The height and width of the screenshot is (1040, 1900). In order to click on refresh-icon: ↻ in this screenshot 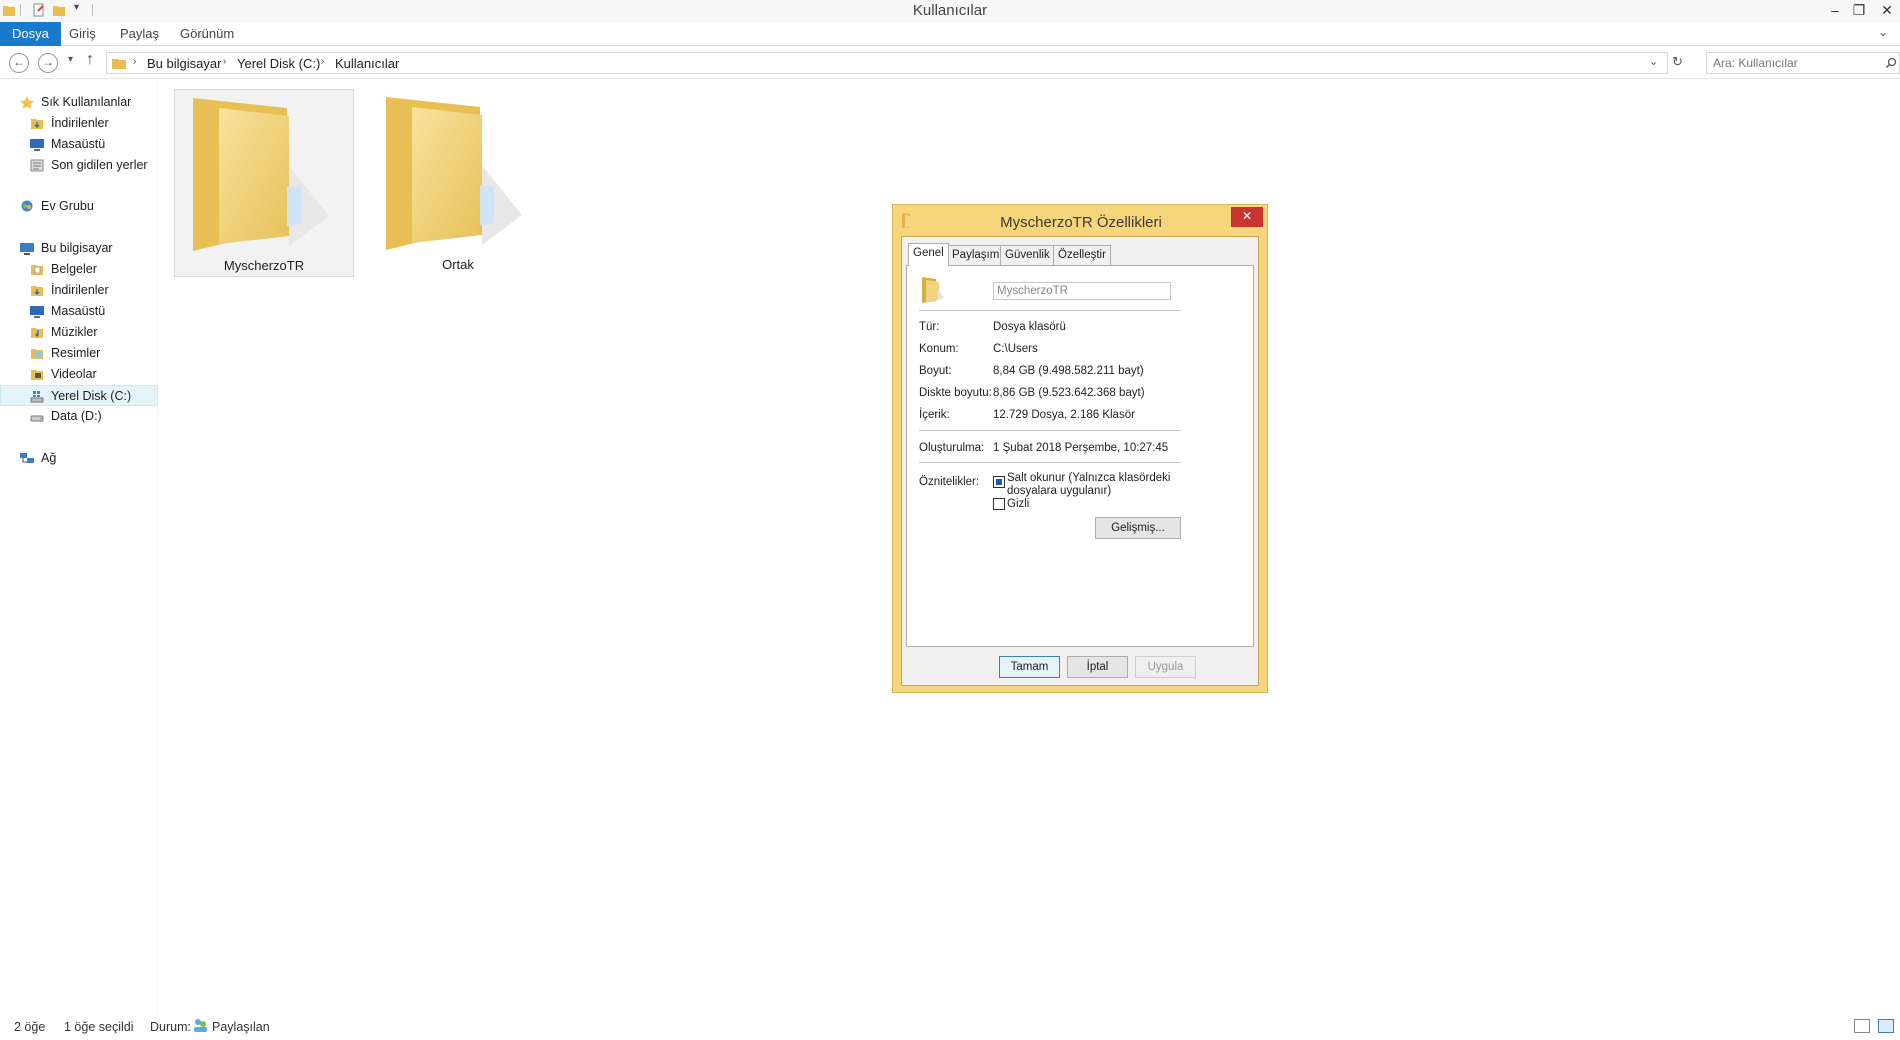, I will do `click(1677, 62)`.